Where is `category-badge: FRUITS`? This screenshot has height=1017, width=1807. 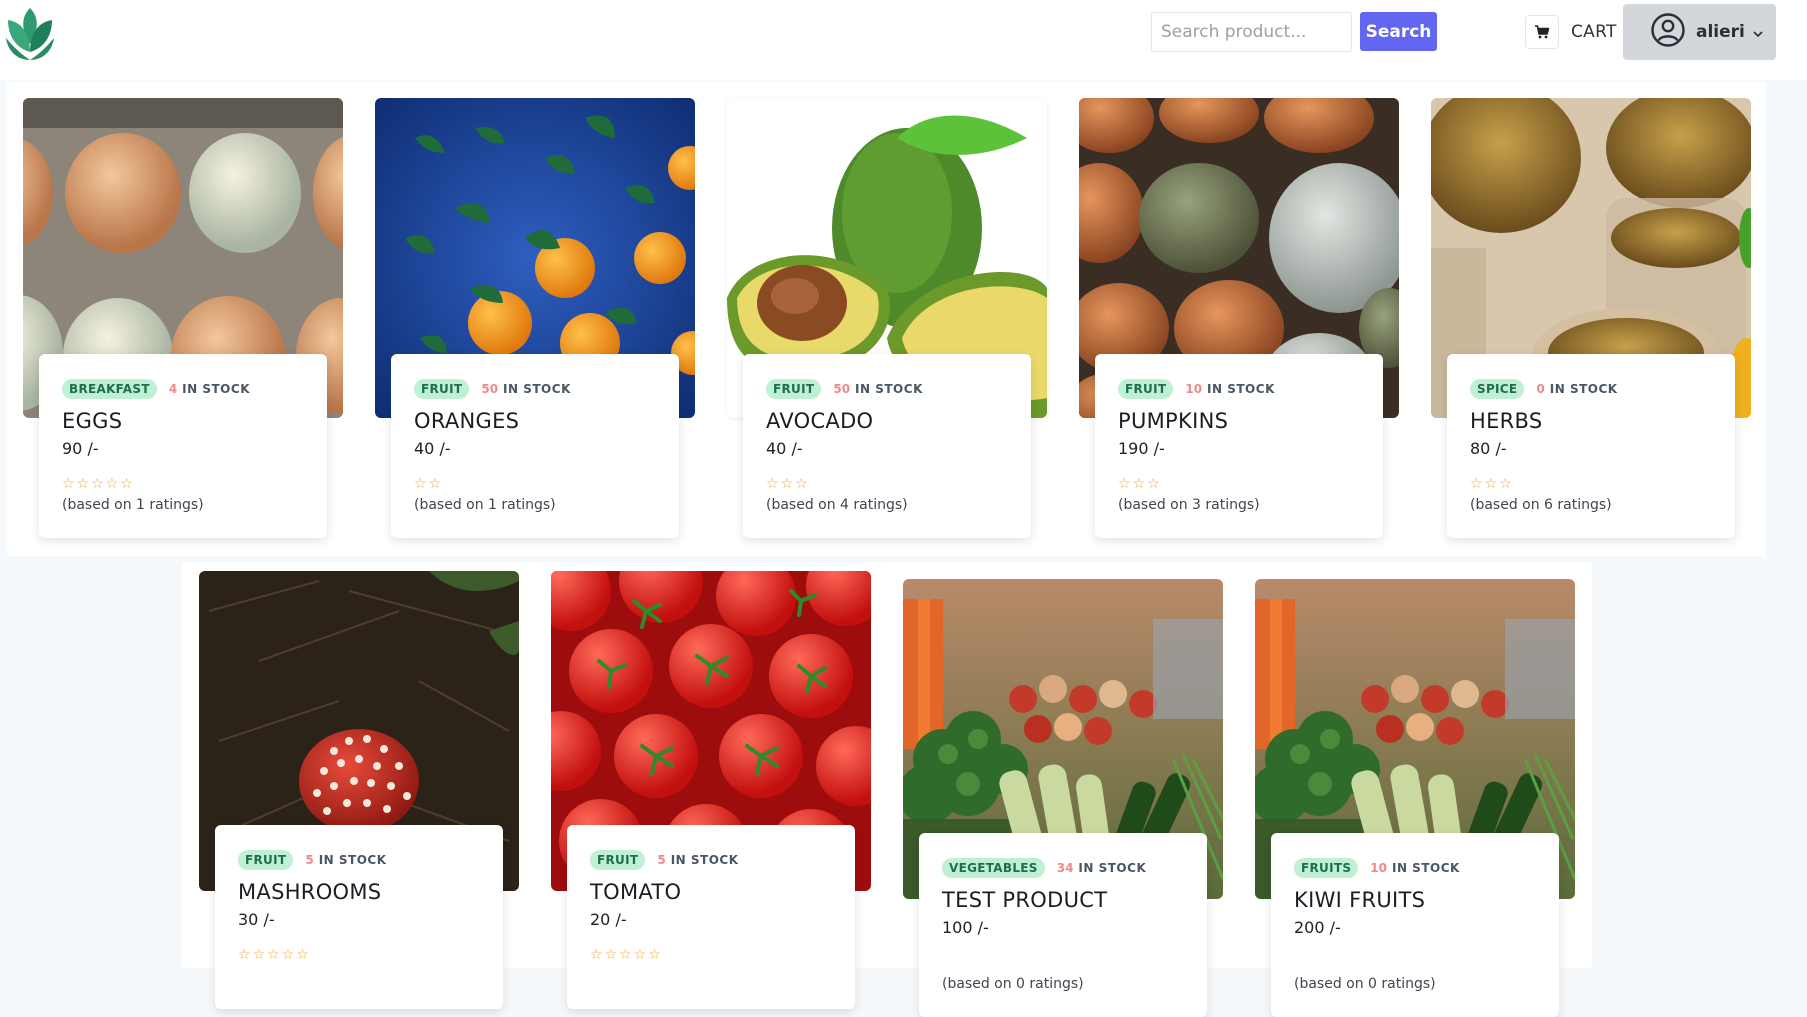 category-badge: FRUITS is located at coordinates (1326, 868).